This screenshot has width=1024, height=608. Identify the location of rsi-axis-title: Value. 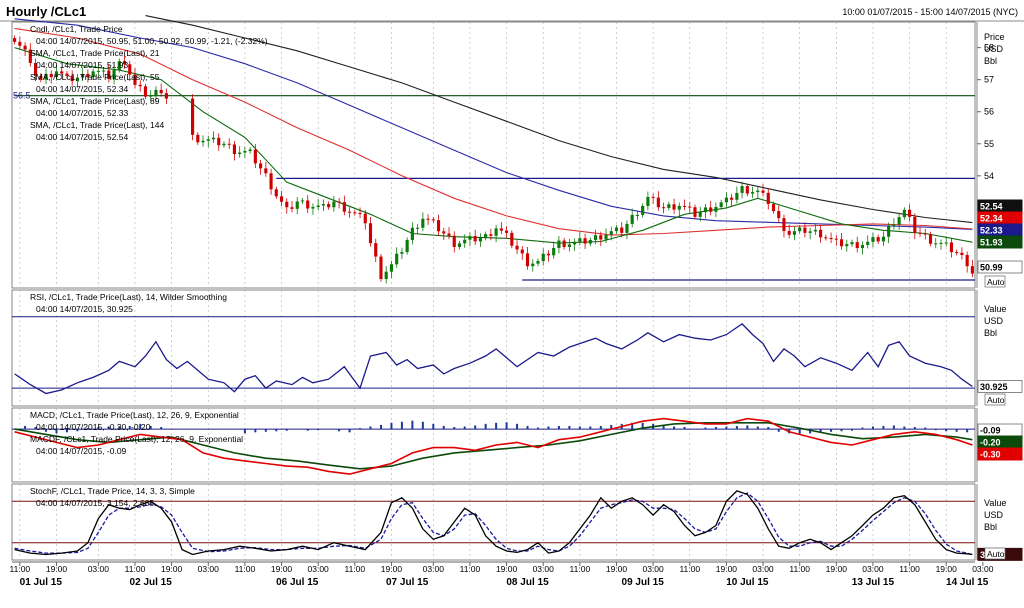
(995, 309).